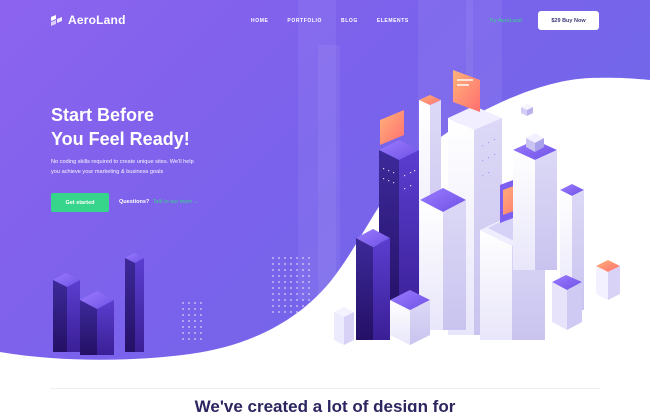  Describe the element at coordinates (393, 21) in the screenshot. I see `nav-item-elements: ELEMENTS` at that location.